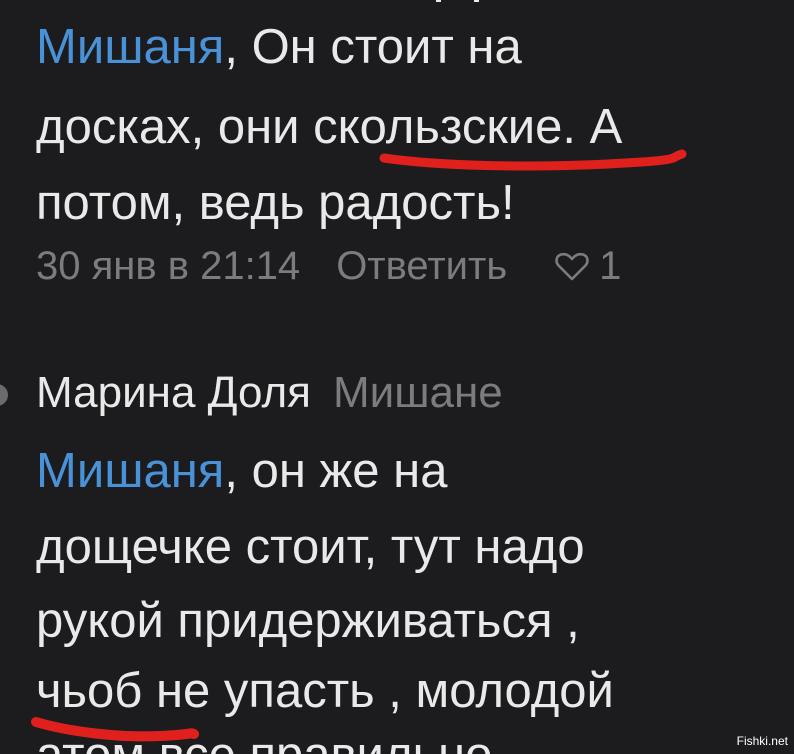  I want to click on comment-2-line-2: дощечке стоит, тут надо, so click(310, 547).